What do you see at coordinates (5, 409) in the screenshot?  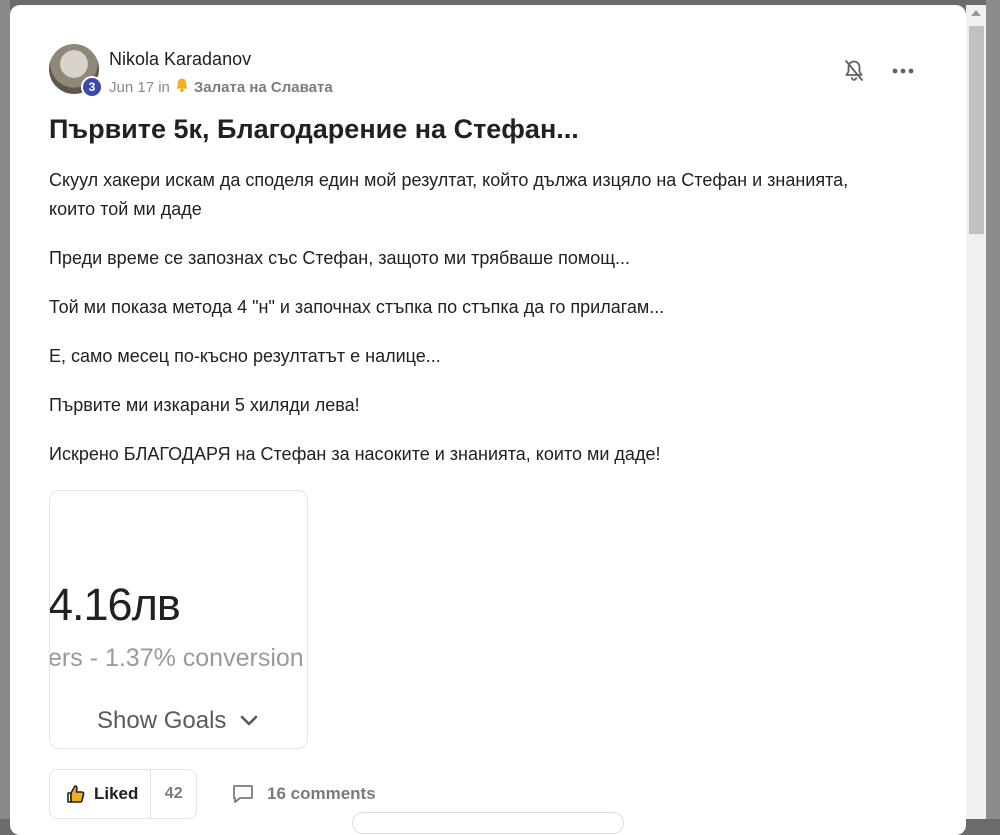 I see `background-page-left` at bounding box center [5, 409].